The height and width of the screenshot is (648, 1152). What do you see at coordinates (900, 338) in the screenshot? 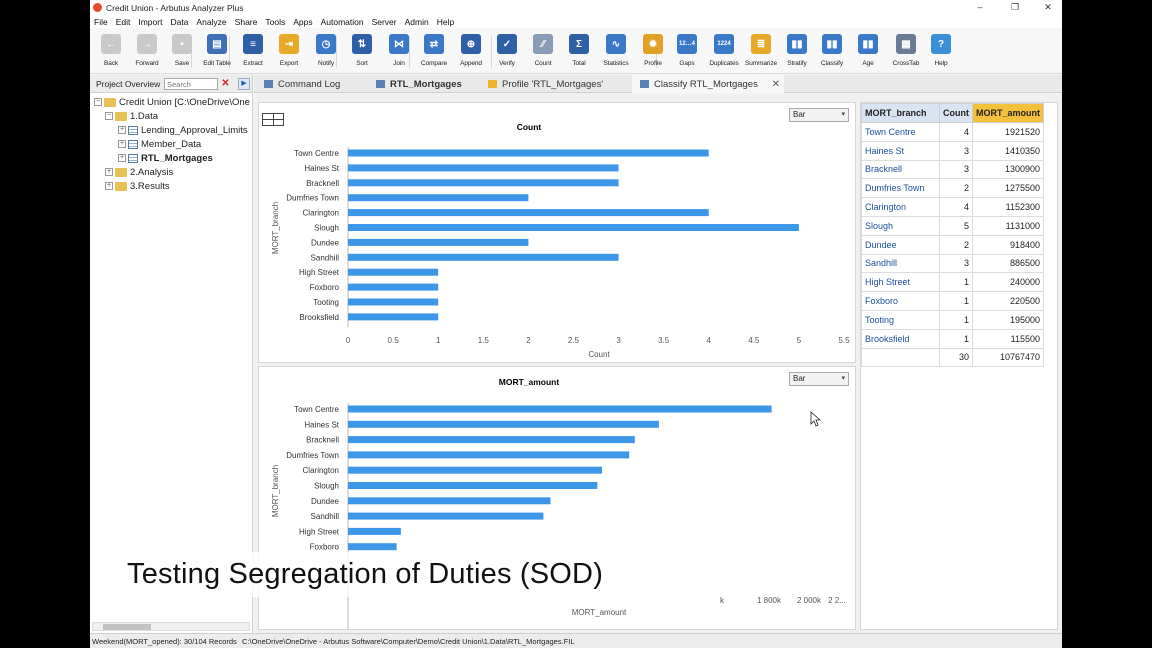
I see `branch-cell: Brooksfield` at bounding box center [900, 338].